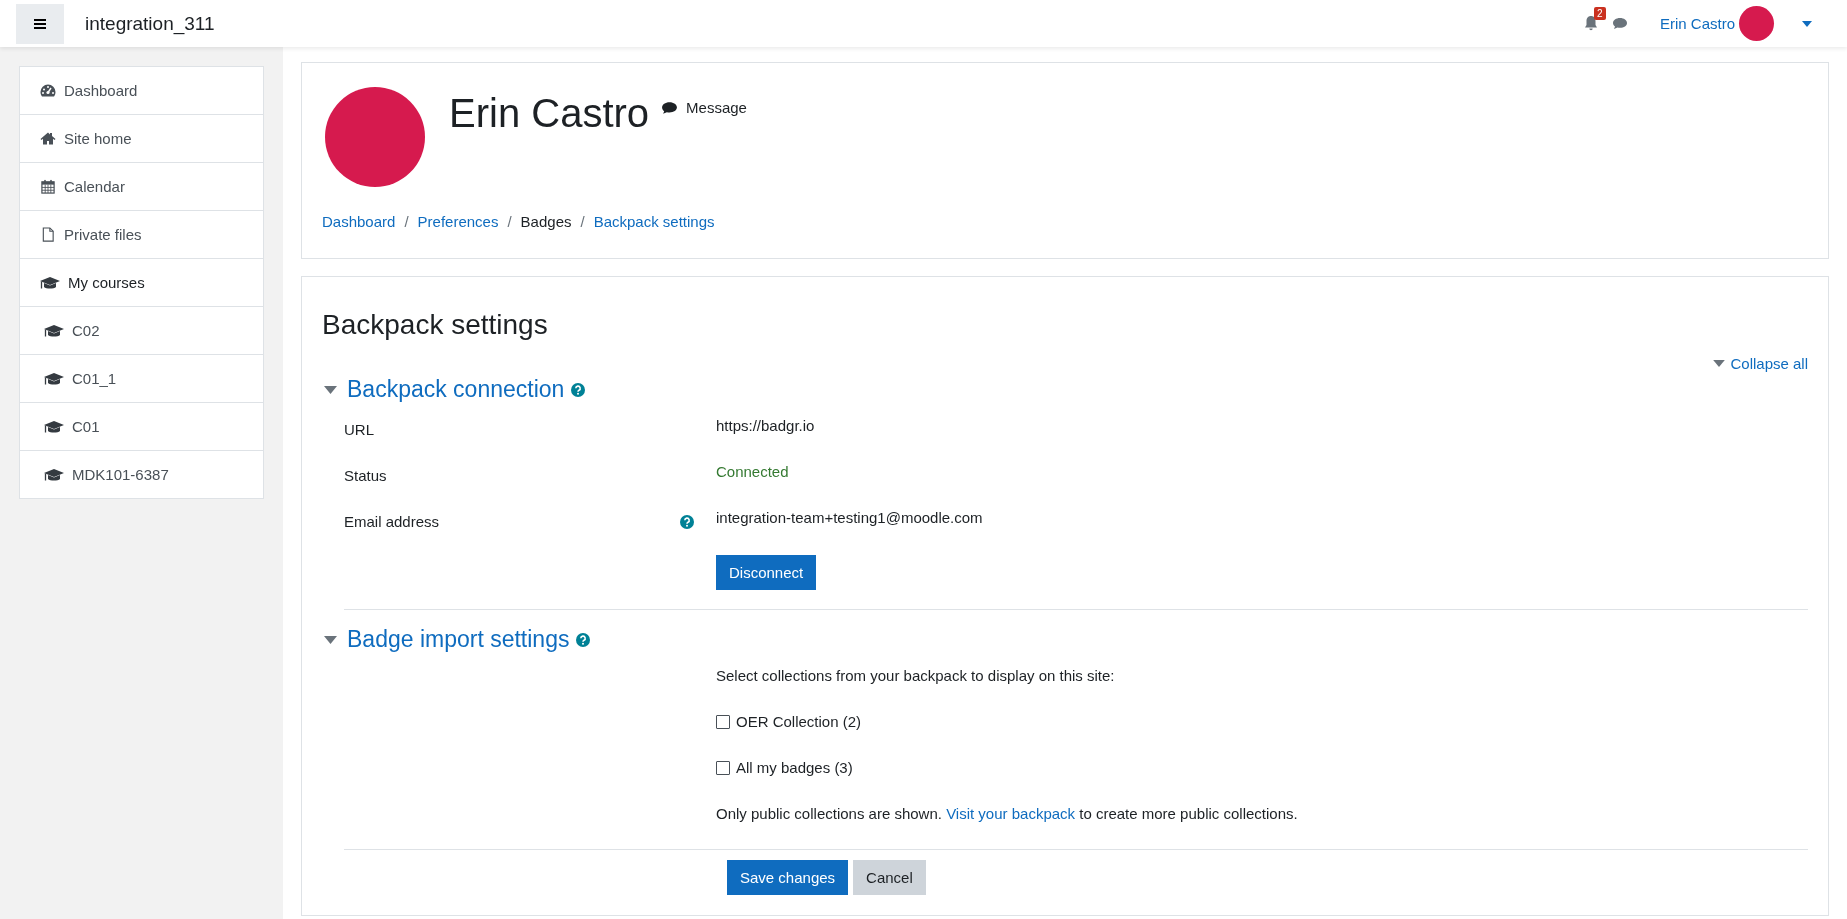  What do you see at coordinates (141, 90) in the screenshot?
I see `sidebar-item: Dashboard` at bounding box center [141, 90].